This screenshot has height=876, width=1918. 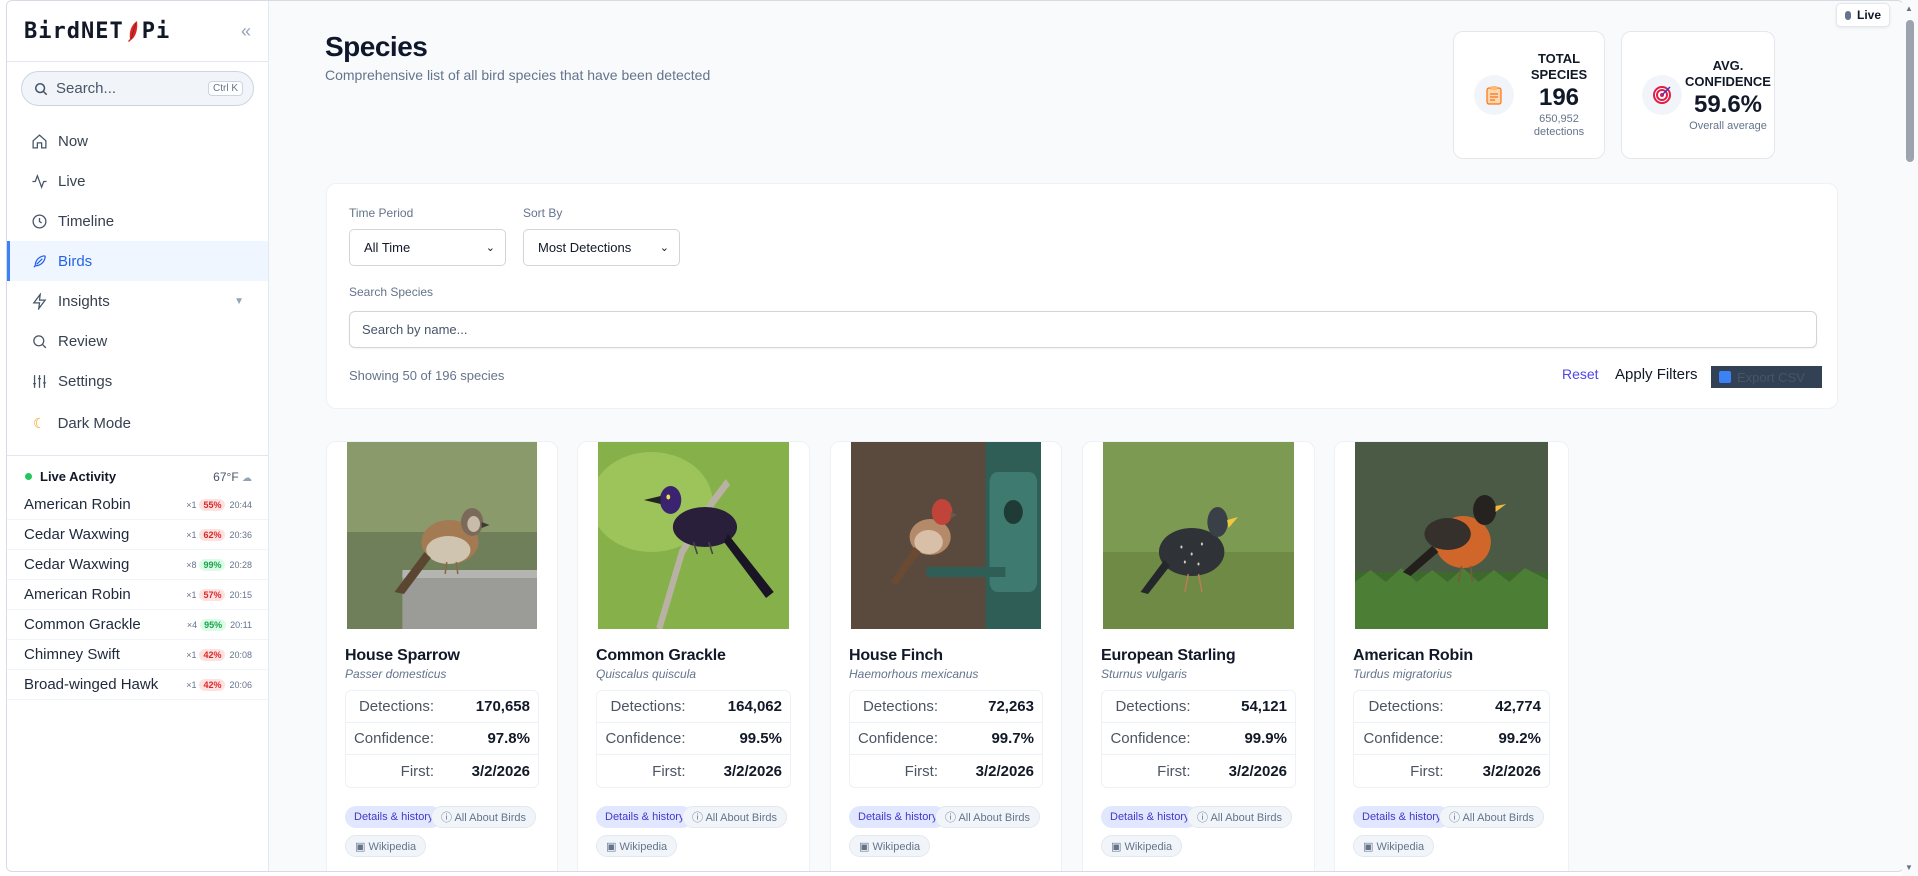 I want to click on live-activity-item: Chimney Swift ×1 42% 20:08, so click(x=137, y=655).